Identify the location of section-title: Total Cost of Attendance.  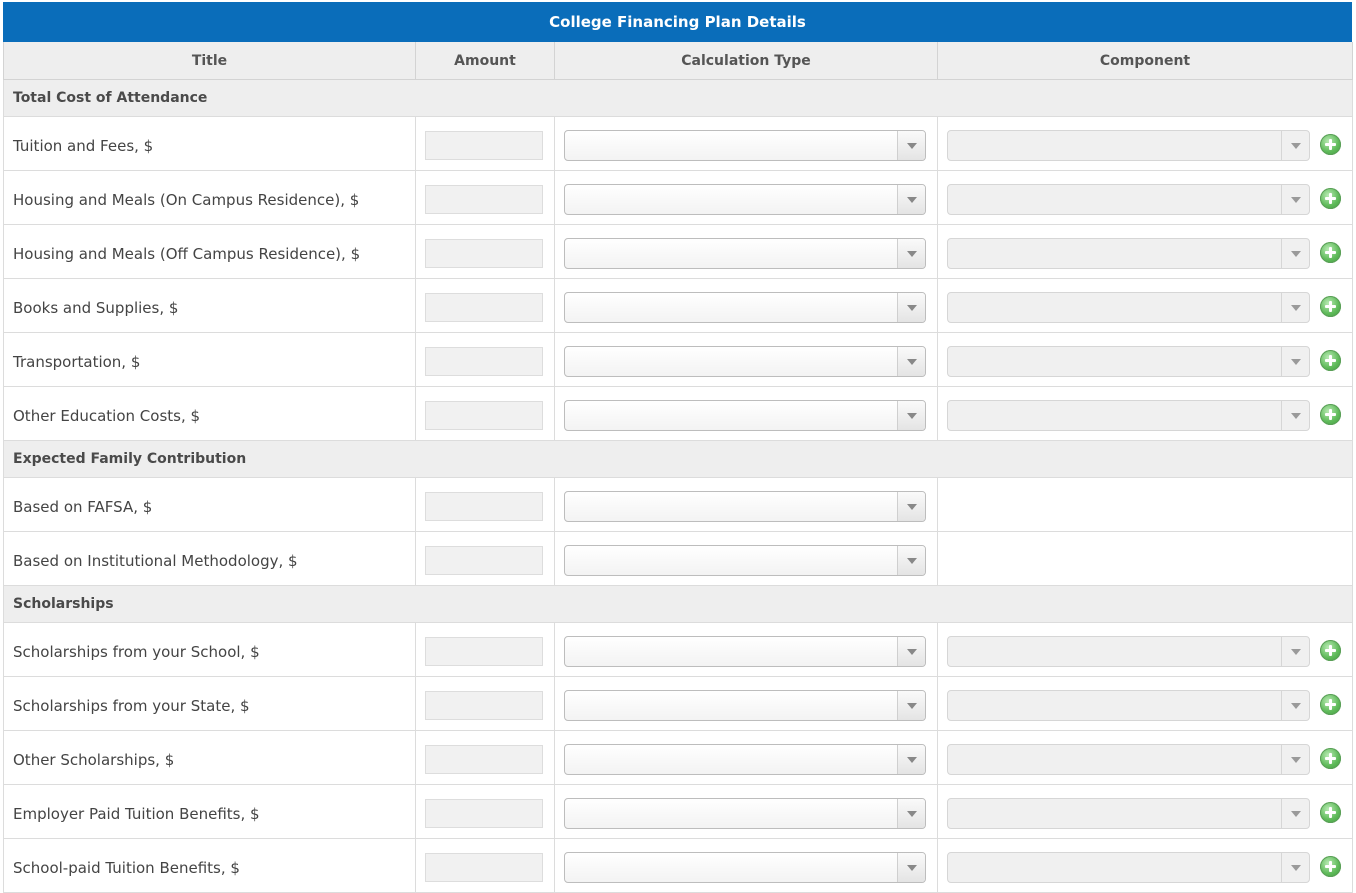
(678, 98).